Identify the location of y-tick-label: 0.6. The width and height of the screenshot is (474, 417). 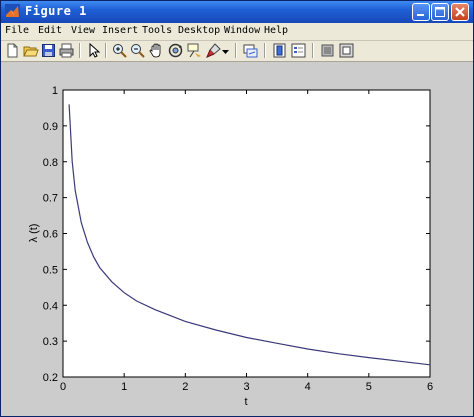
(50, 235).